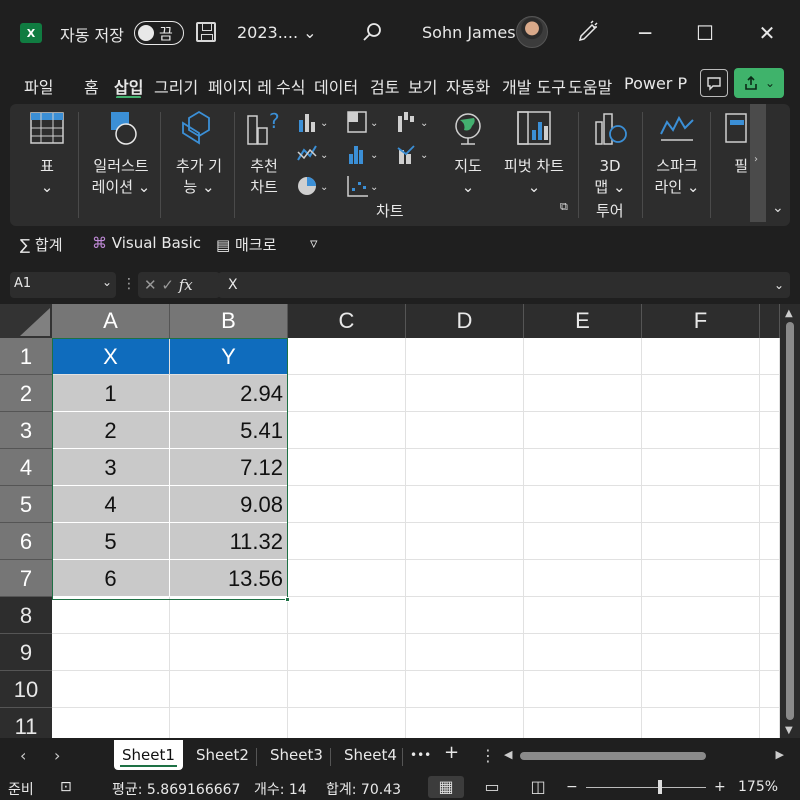  What do you see at coordinates (644, 756) in the screenshot?
I see `horizontal-scrollbar: ◀ ▶` at bounding box center [644, 756].